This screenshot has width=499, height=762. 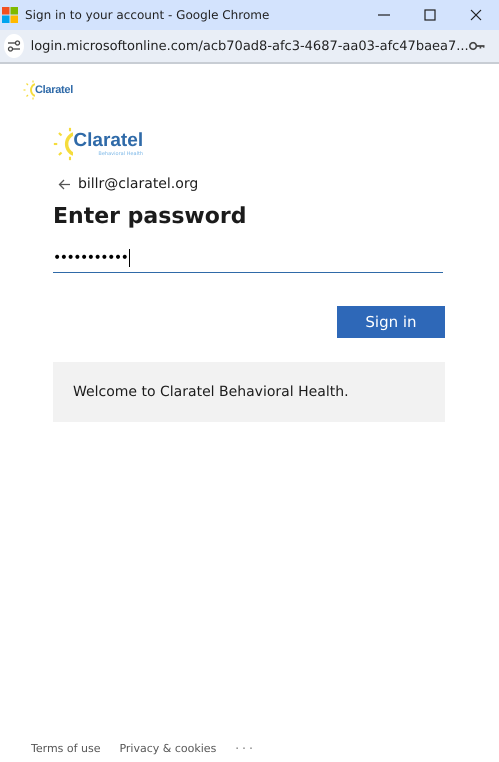 I want to click on site-settings-icon, so click(x=13, y=46).